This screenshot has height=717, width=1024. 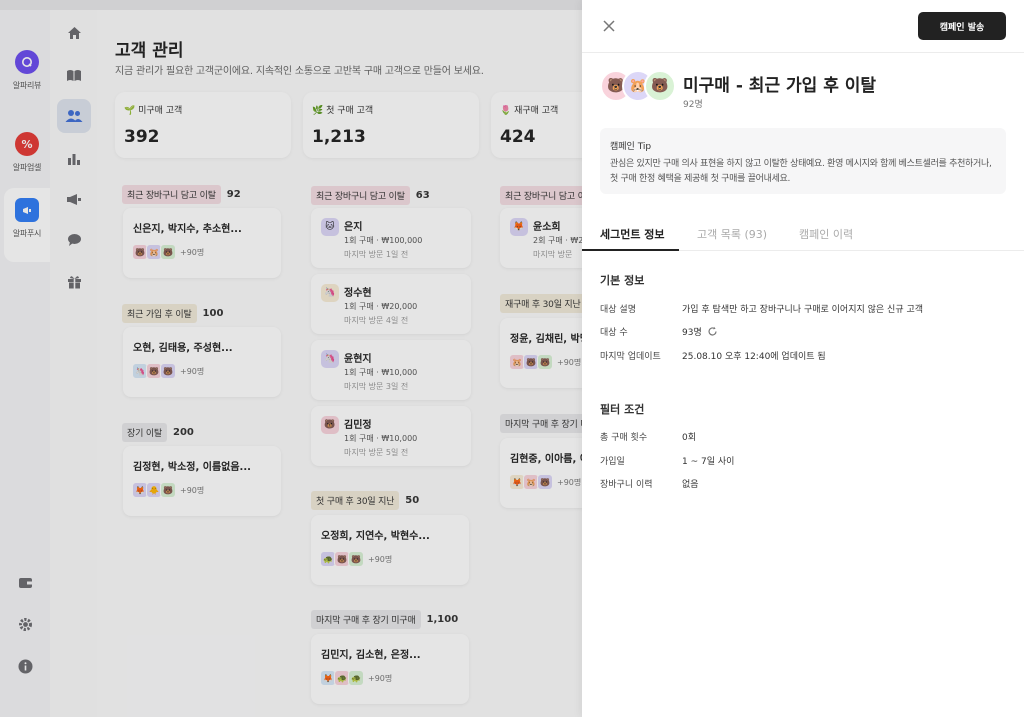 I want to click on signup-date: 1 ~ 7일 사이, so click(x=708, y=462).